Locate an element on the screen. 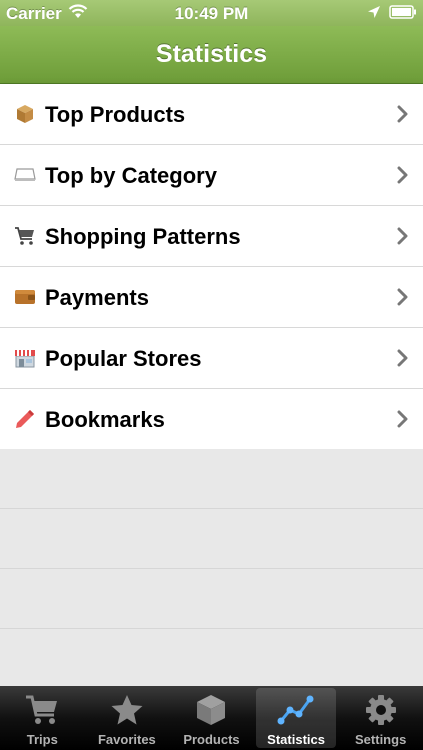 The image size is (423, 750). menu-item-label: Popular Stores is located at coordinates (123, 358).